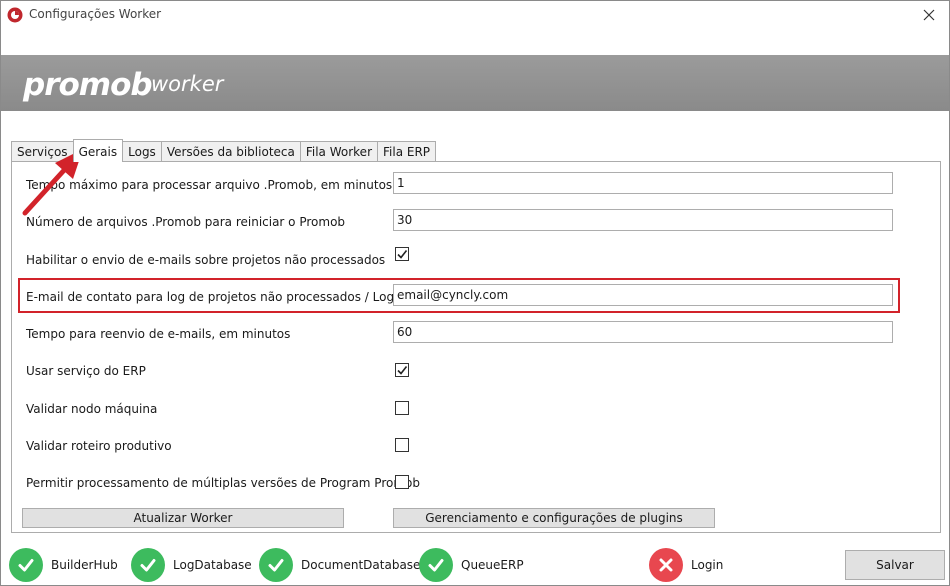 The image size is (950, 586). I want to click on plugins-management-button: Gerenciamento e configurações de plugins, so click(554, 518).